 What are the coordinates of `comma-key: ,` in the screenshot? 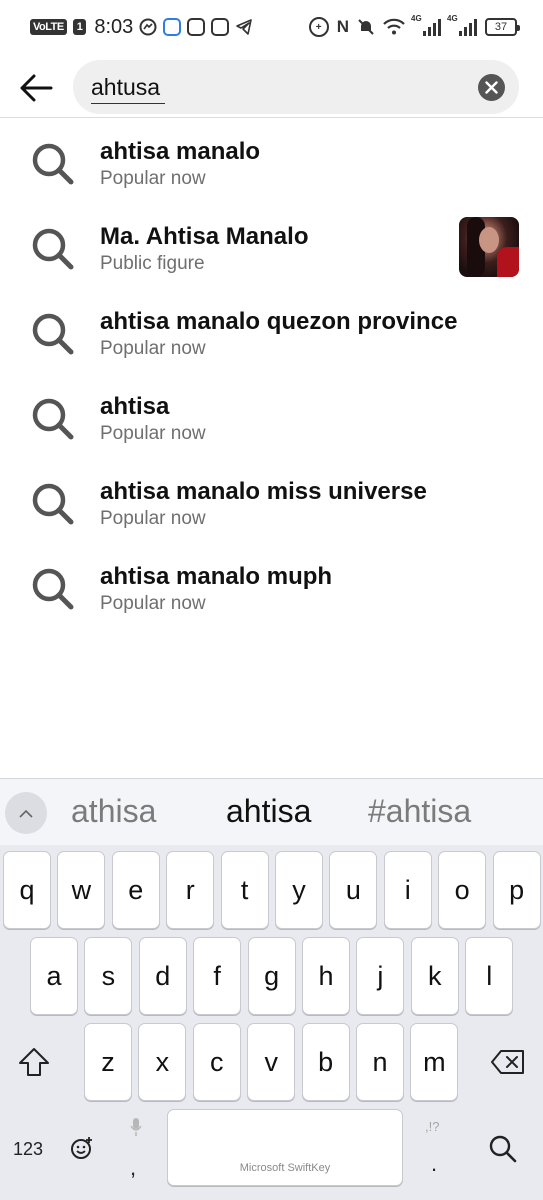 It's located at (133, 1168).